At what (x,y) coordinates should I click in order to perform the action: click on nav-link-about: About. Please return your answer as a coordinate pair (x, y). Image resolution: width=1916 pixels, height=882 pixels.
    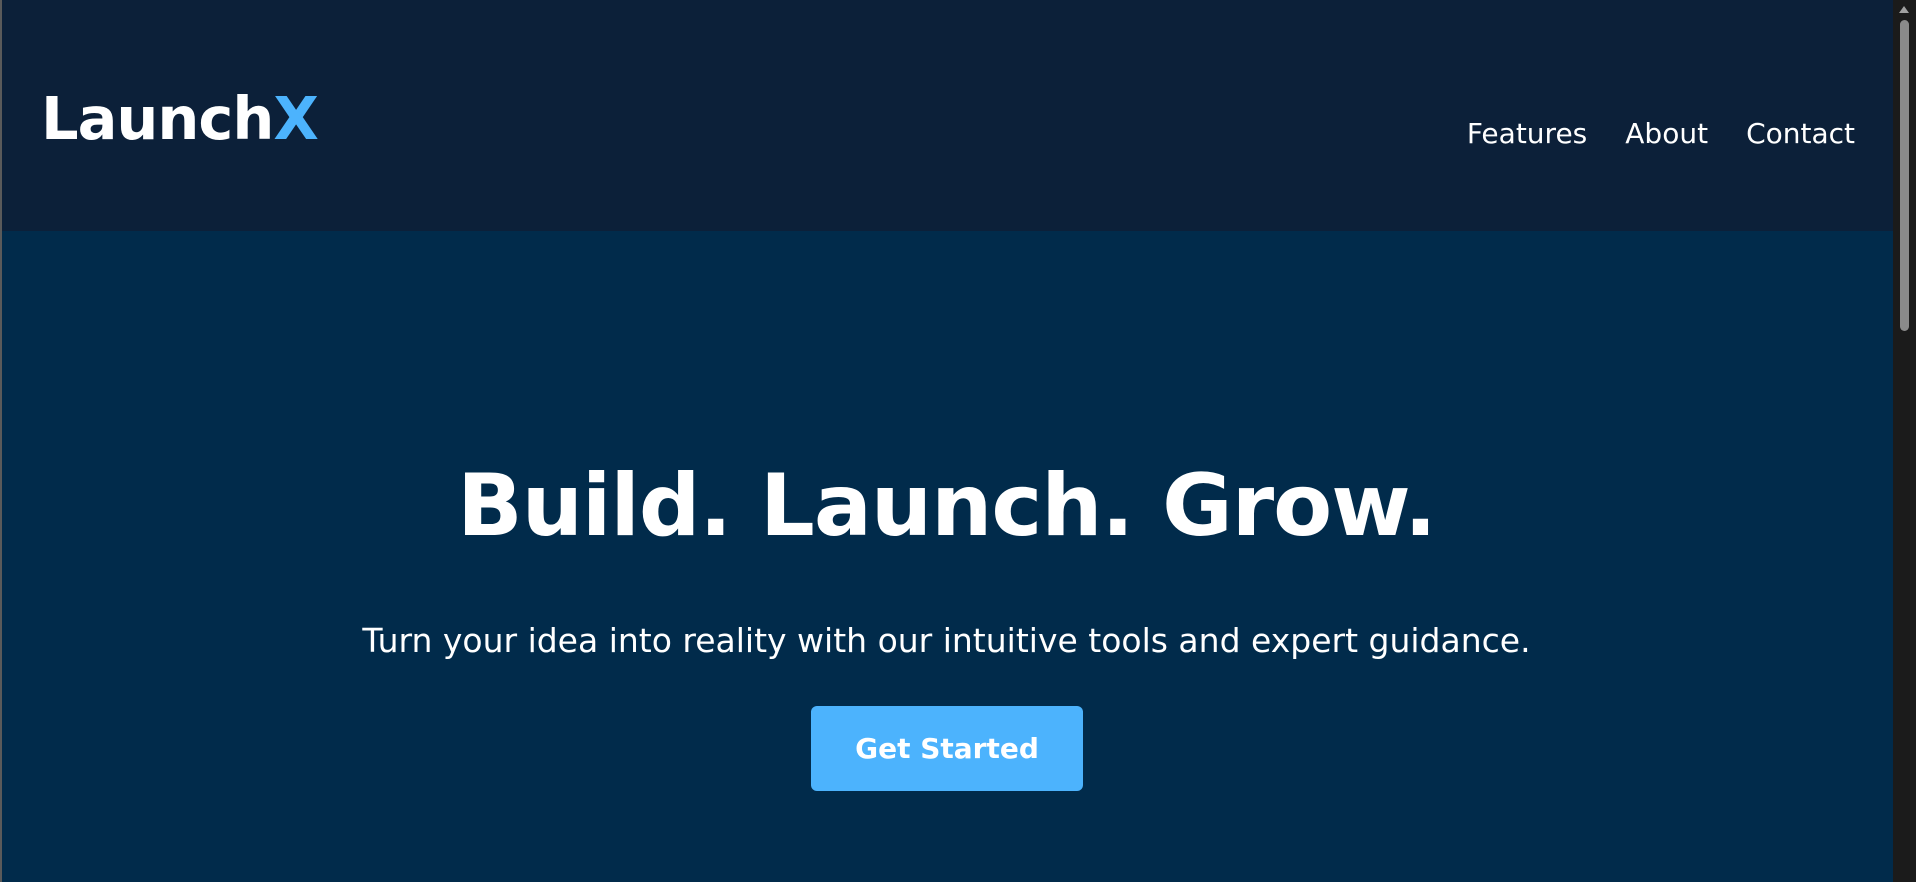
    Looking at the image, I should click on (1666, 134).